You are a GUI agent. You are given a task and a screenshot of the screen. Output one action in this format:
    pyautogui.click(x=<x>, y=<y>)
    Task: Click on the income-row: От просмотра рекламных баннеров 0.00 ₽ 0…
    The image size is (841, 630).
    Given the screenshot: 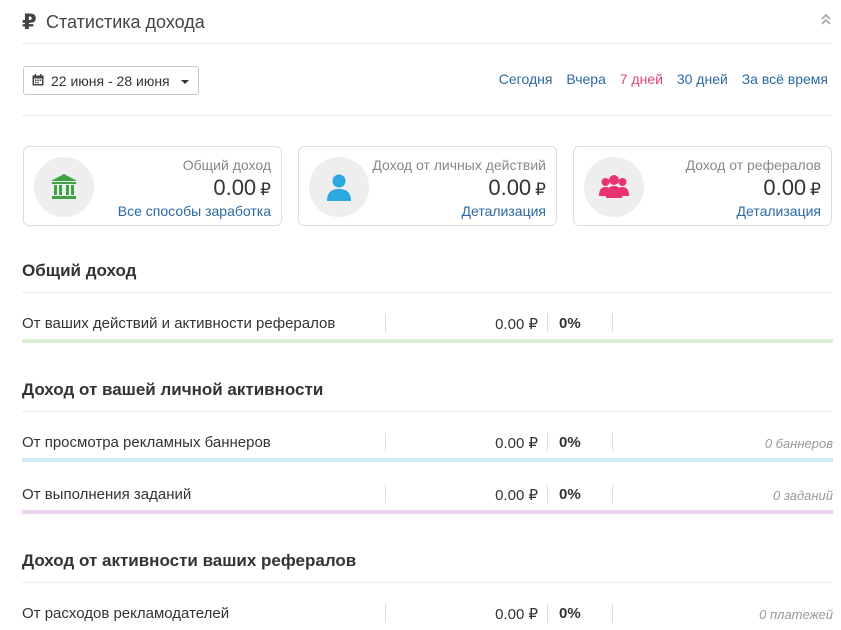 What is the action you would take?
    pyautogui.click(x=427, y=446)
    